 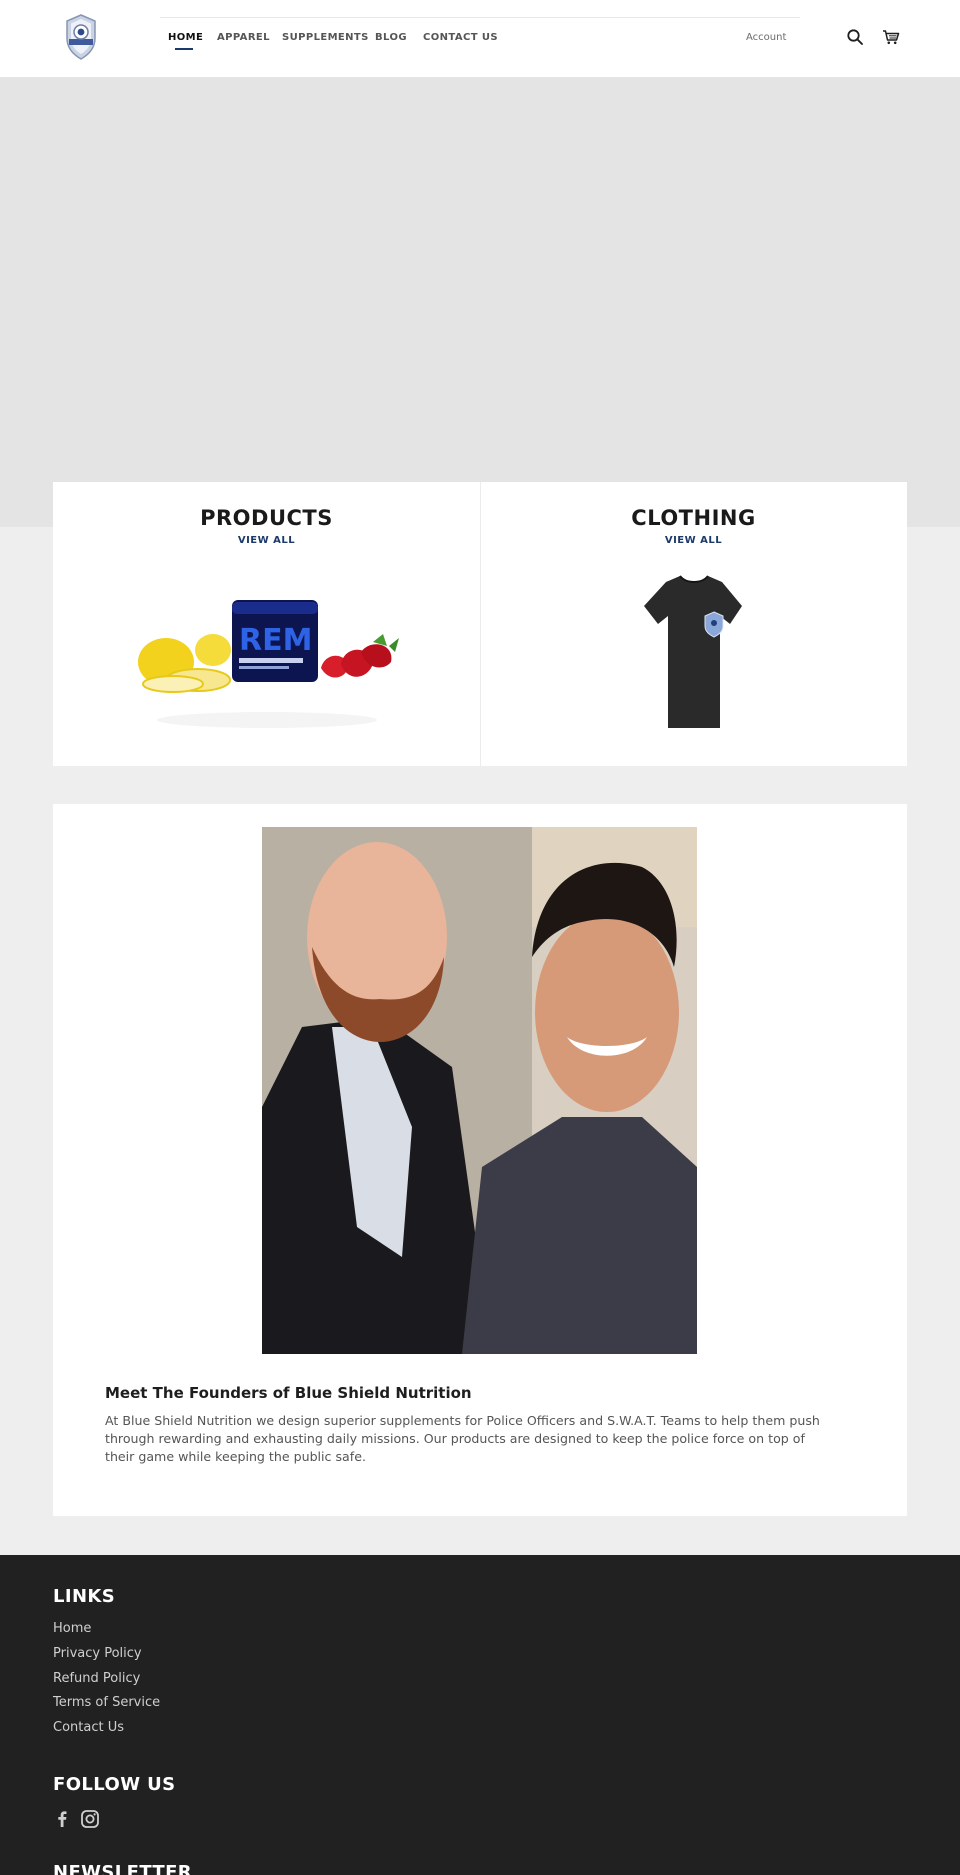 What do you see at coordinates (84, 1596) in the screenshot?
I see `footer-links-heading: LINKS` at bounding box center [84, 1596].